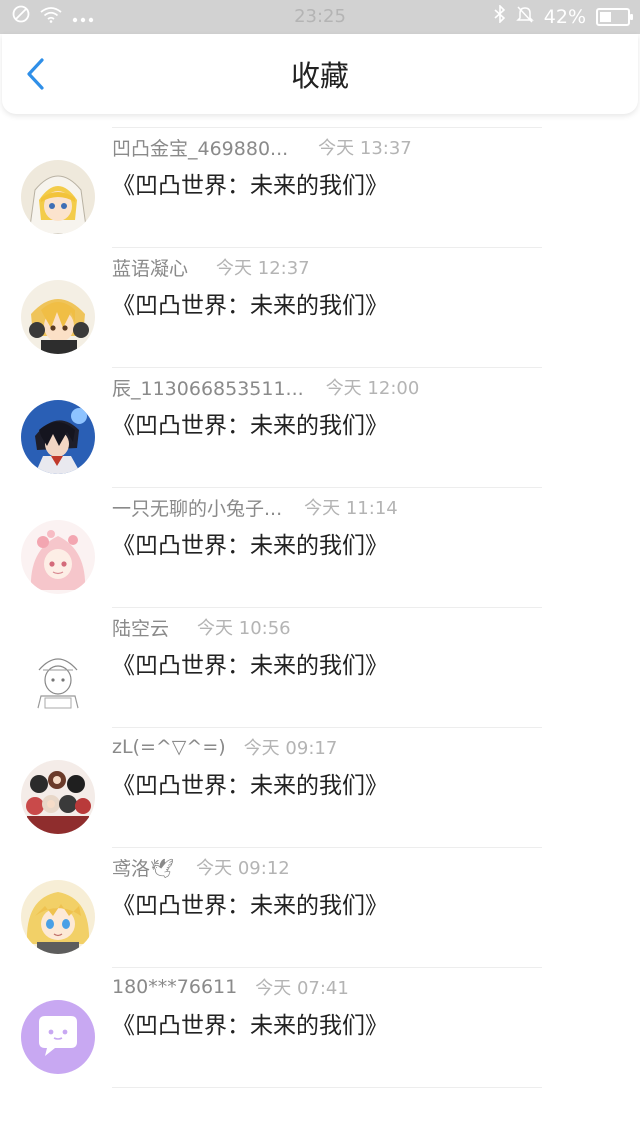  I want to click on anime-dark-hair-blue-sky-avatar, so click(58, 437).